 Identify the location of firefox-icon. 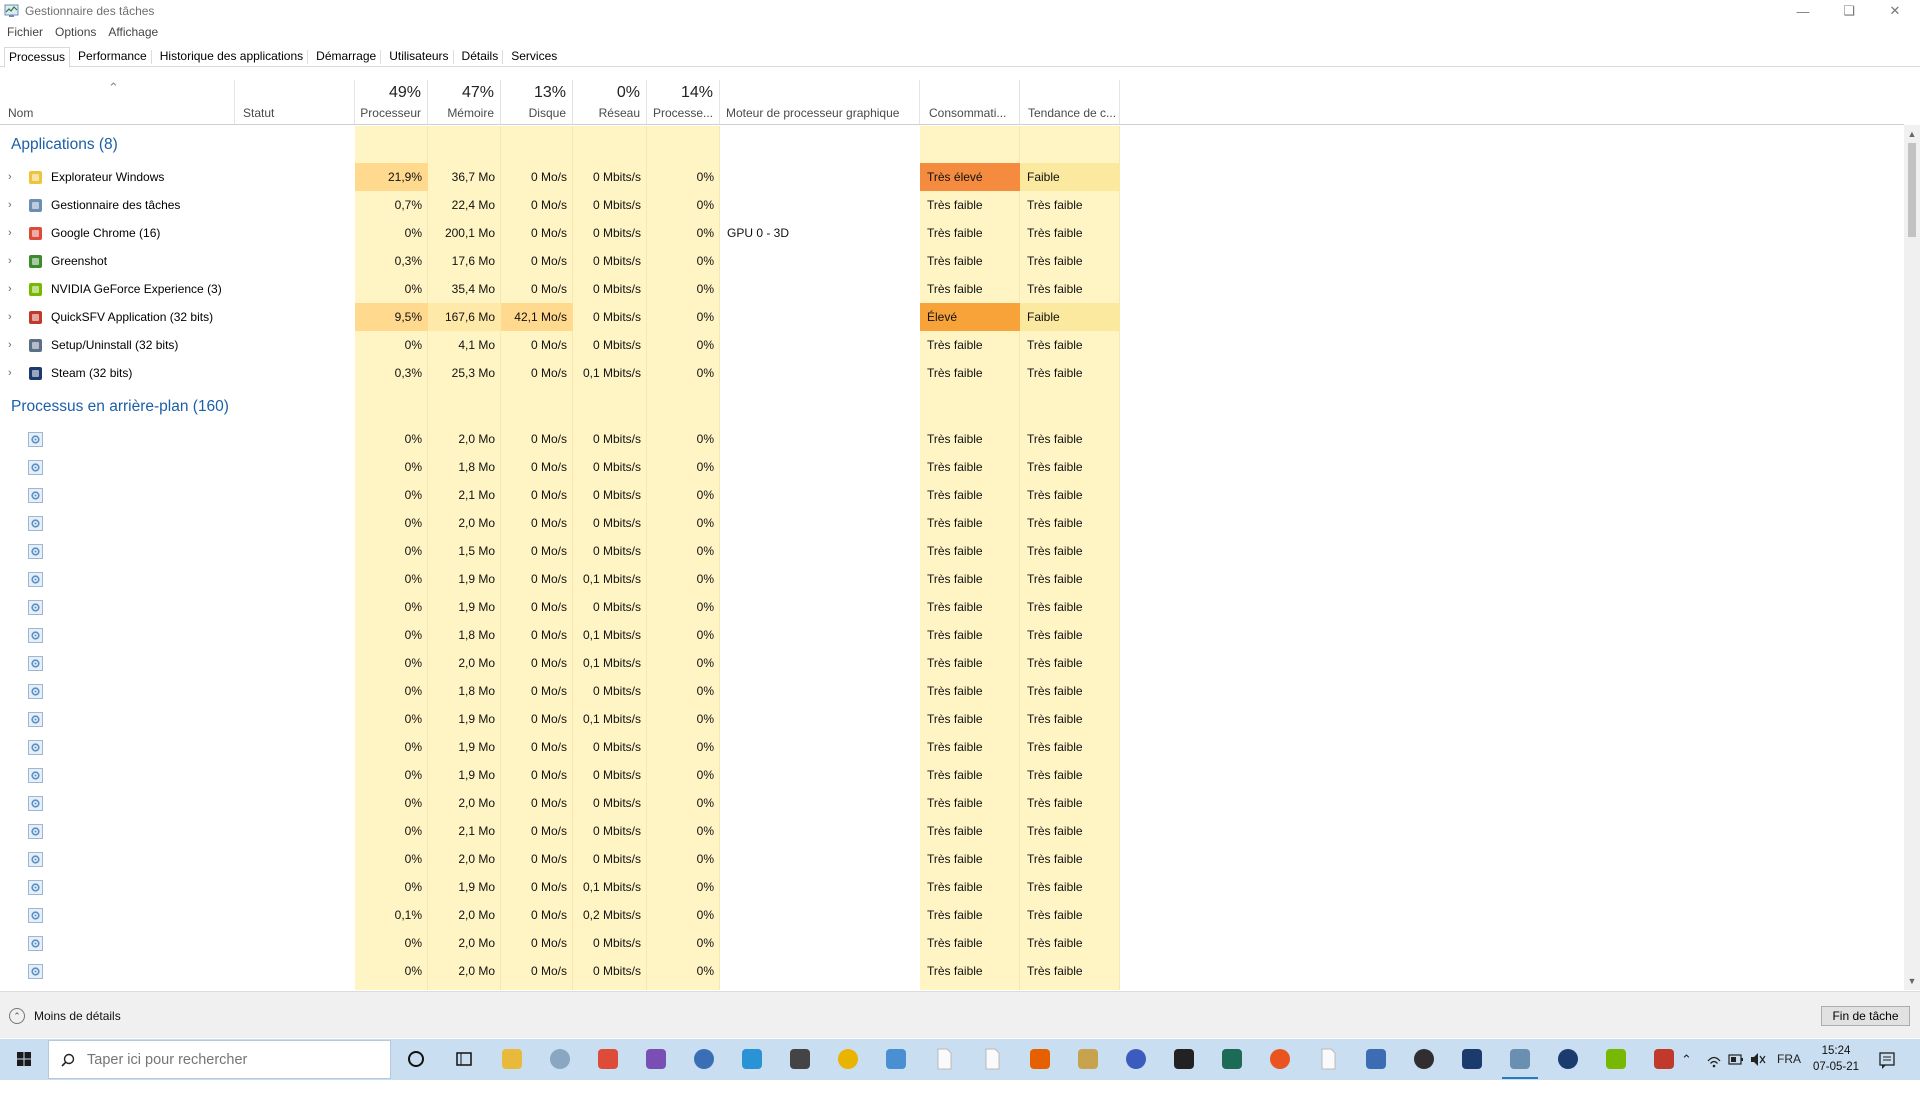
(1040, 1059).